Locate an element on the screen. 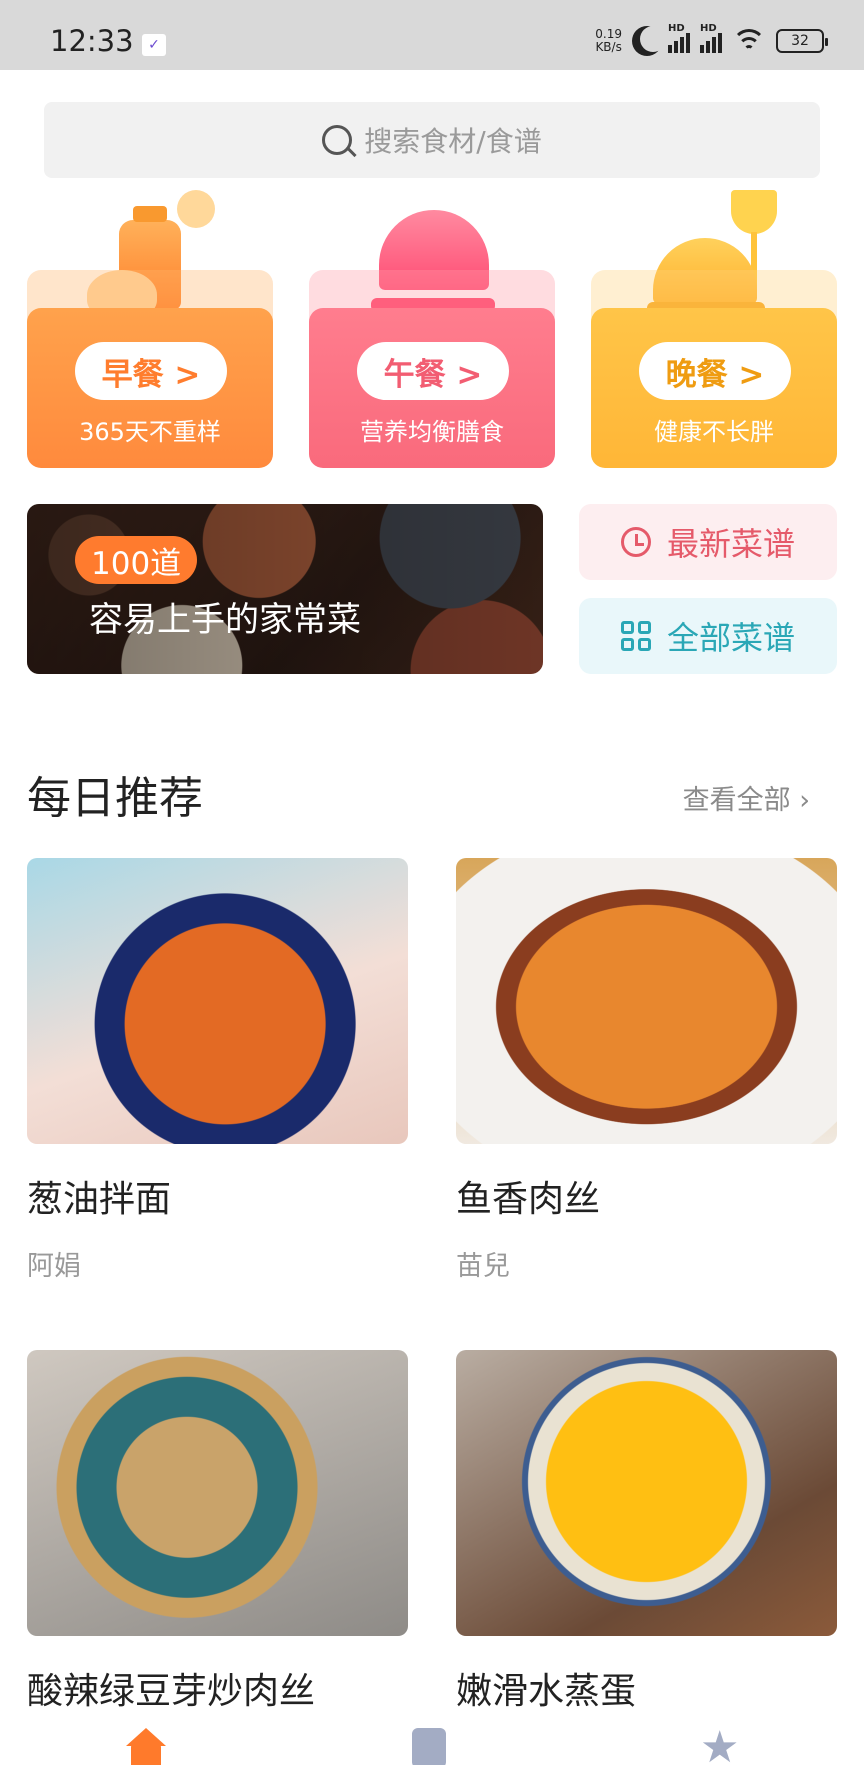  do-not-disturb-icon is located at coordinates (653, 39).